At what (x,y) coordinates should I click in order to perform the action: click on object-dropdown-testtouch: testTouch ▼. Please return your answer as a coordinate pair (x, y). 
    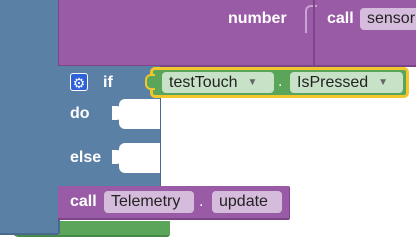
    Looking at the image, I should click on (218, 82).